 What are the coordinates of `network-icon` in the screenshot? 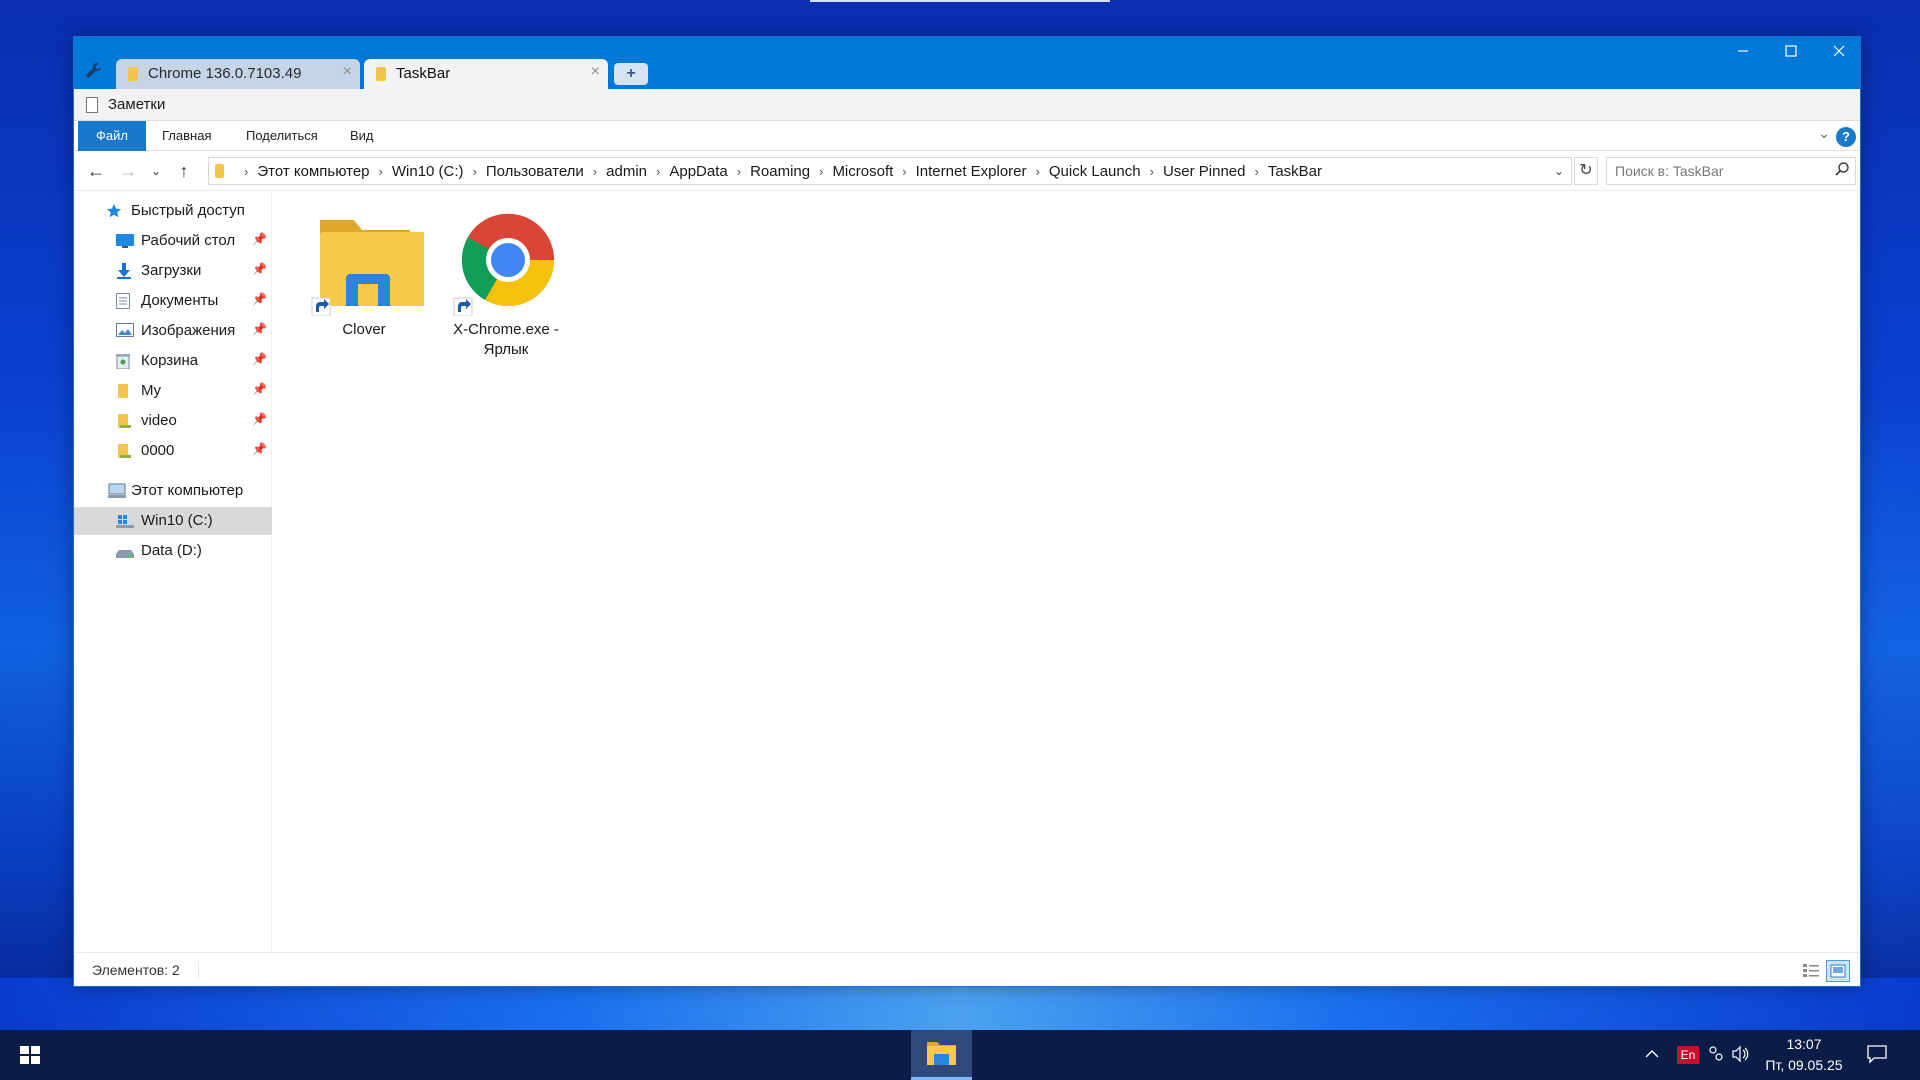 It's located at (1716, 1062).